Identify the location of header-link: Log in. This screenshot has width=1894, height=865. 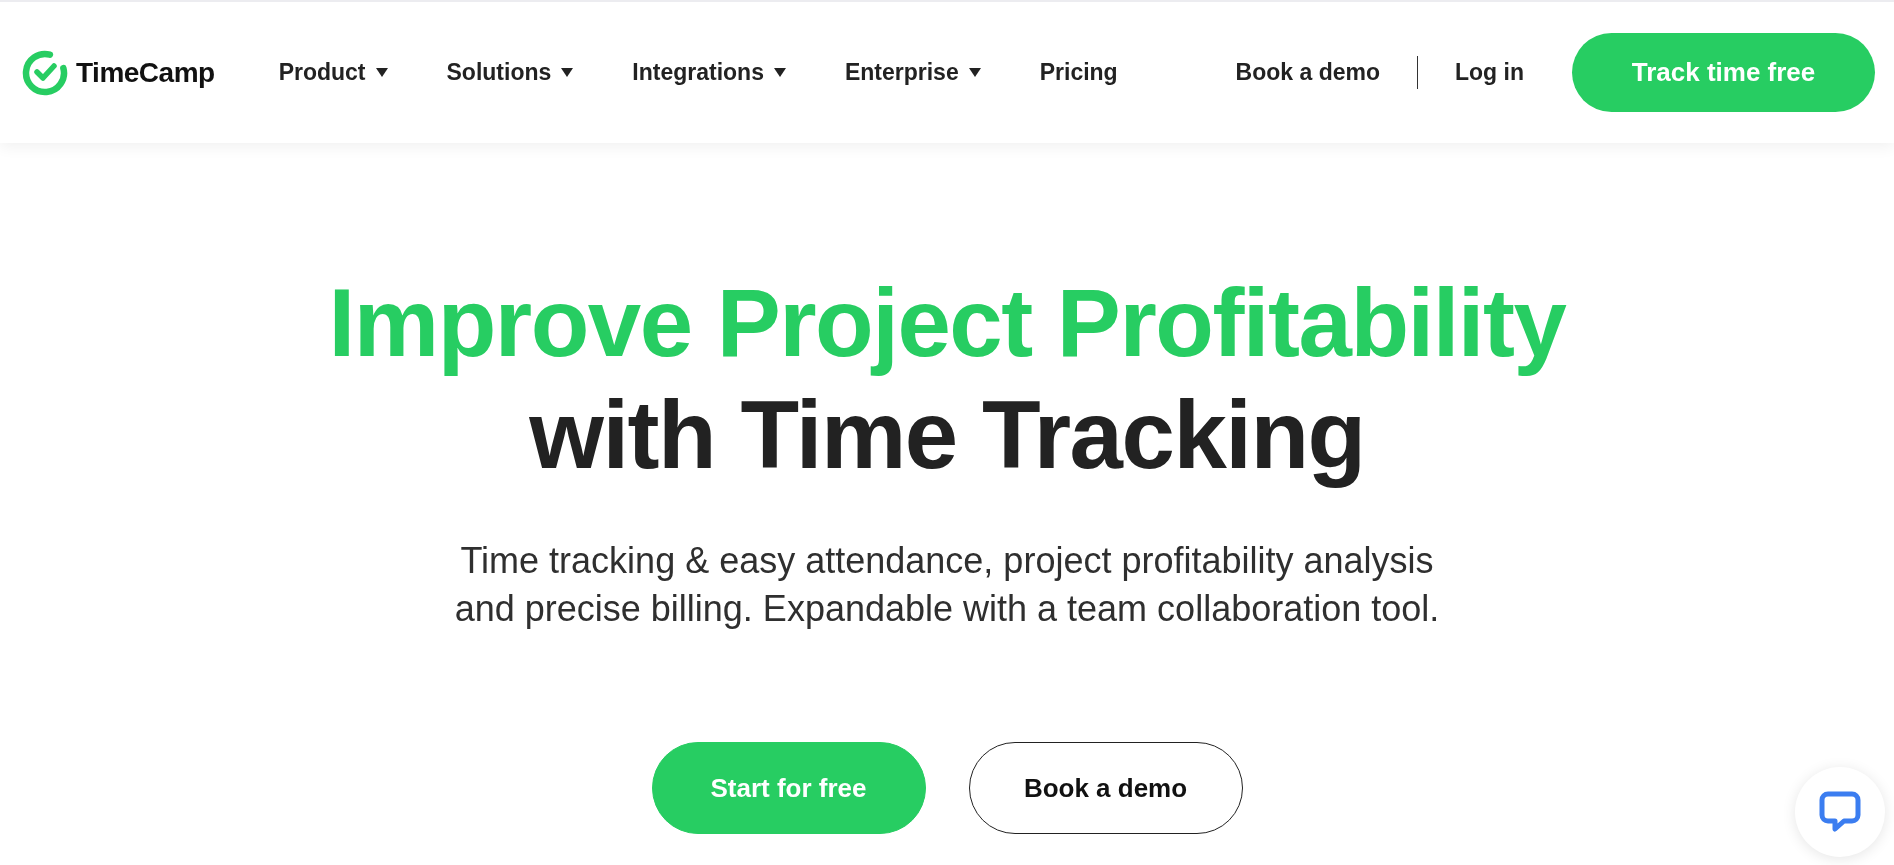
(1489, 72).